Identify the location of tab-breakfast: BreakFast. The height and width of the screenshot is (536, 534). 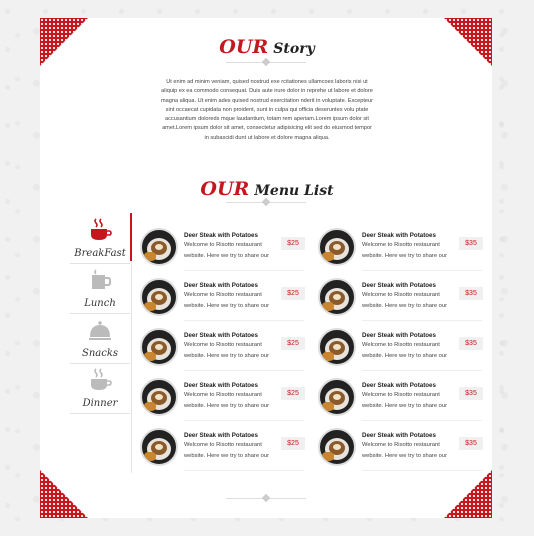
(100, 238).